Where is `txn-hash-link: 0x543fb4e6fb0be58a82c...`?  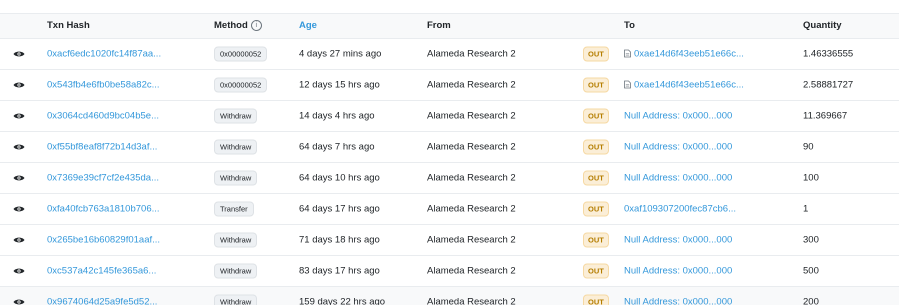 txn-hash-link: 0x543fb4e6fb0be58a82c... is located at coordinates (103, 85).